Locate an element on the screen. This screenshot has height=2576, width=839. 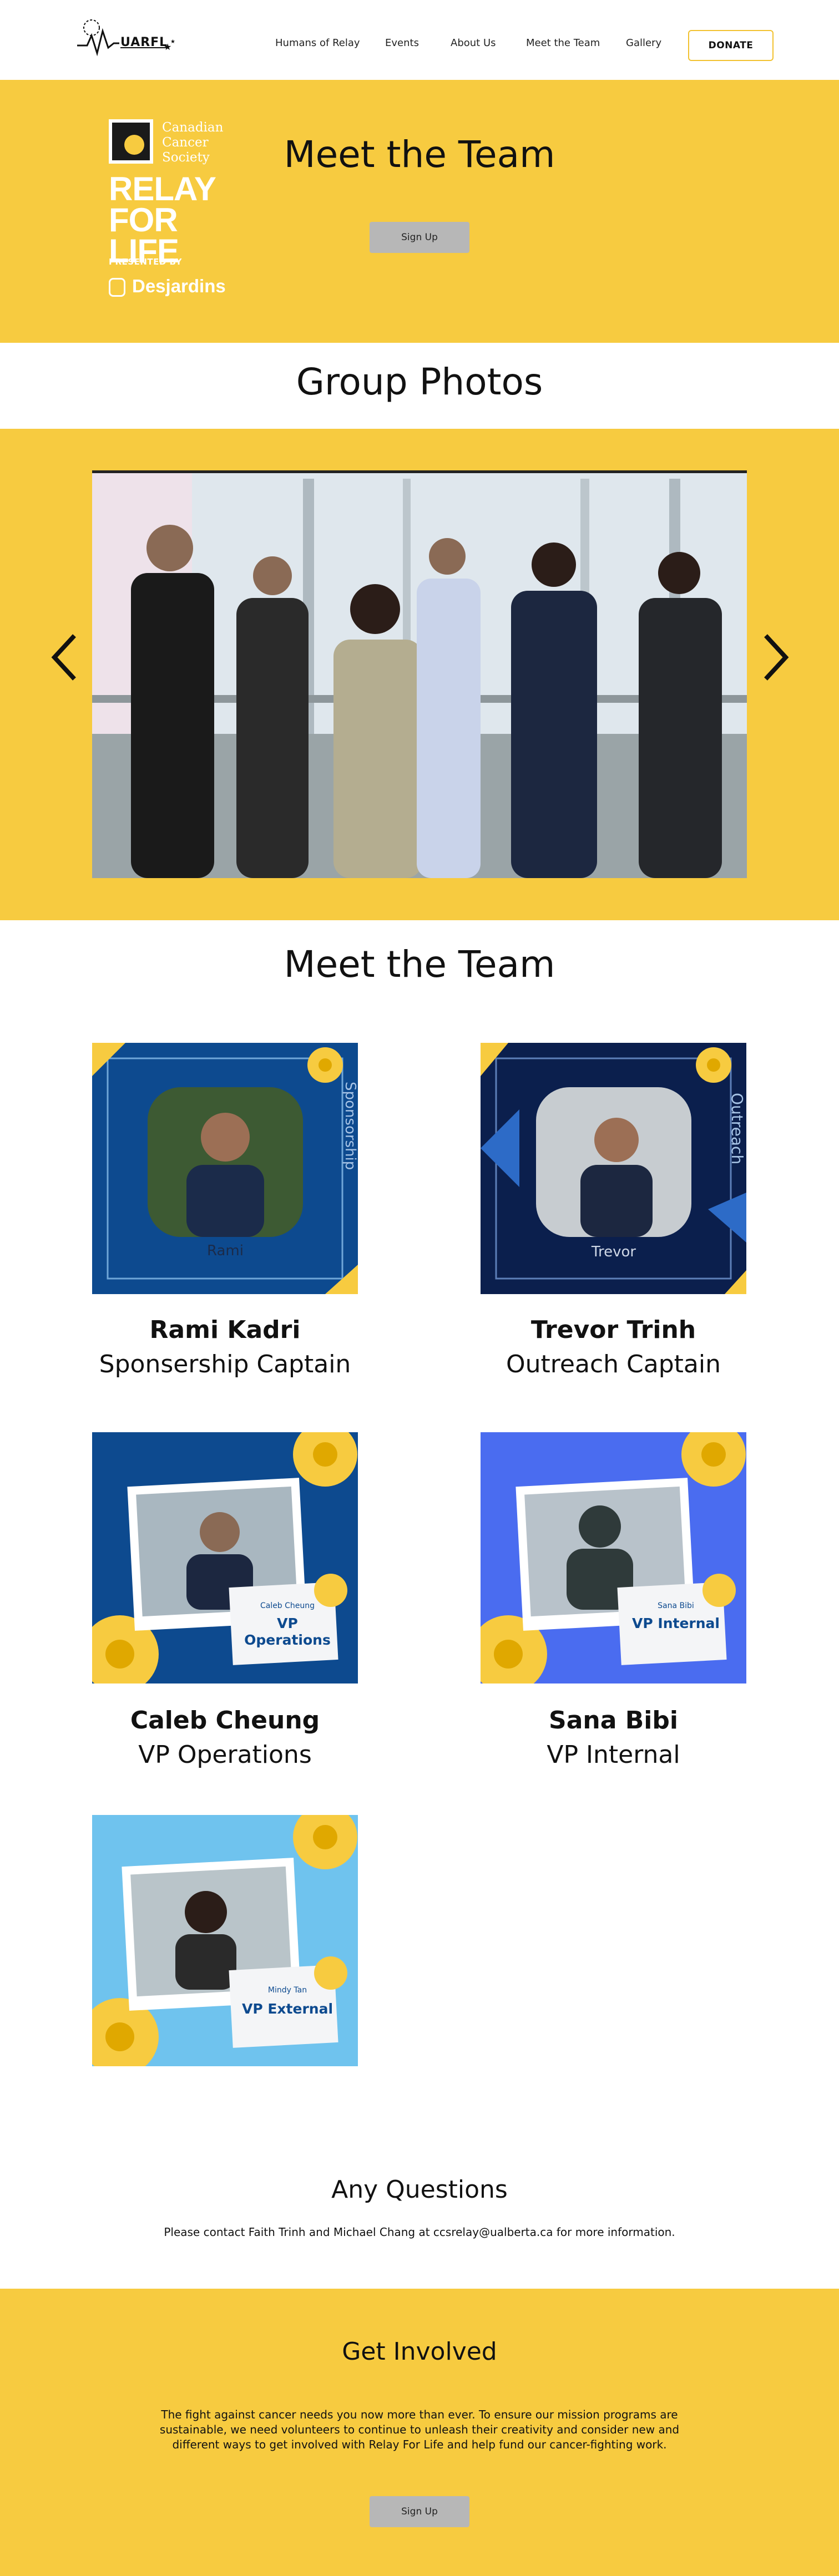
group-photo-image is located at coordinates (419, 675).